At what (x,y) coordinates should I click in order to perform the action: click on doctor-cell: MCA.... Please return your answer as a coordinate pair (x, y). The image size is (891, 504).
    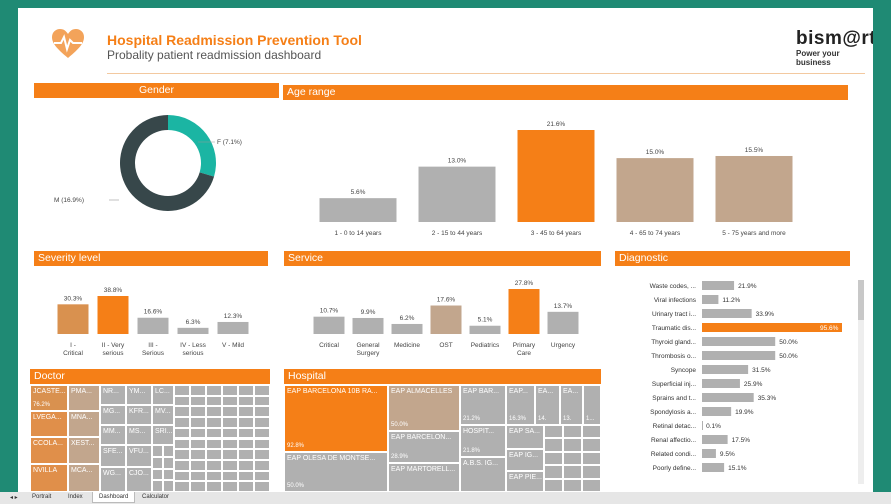
    Looking at the image, I should click on (84, 478).